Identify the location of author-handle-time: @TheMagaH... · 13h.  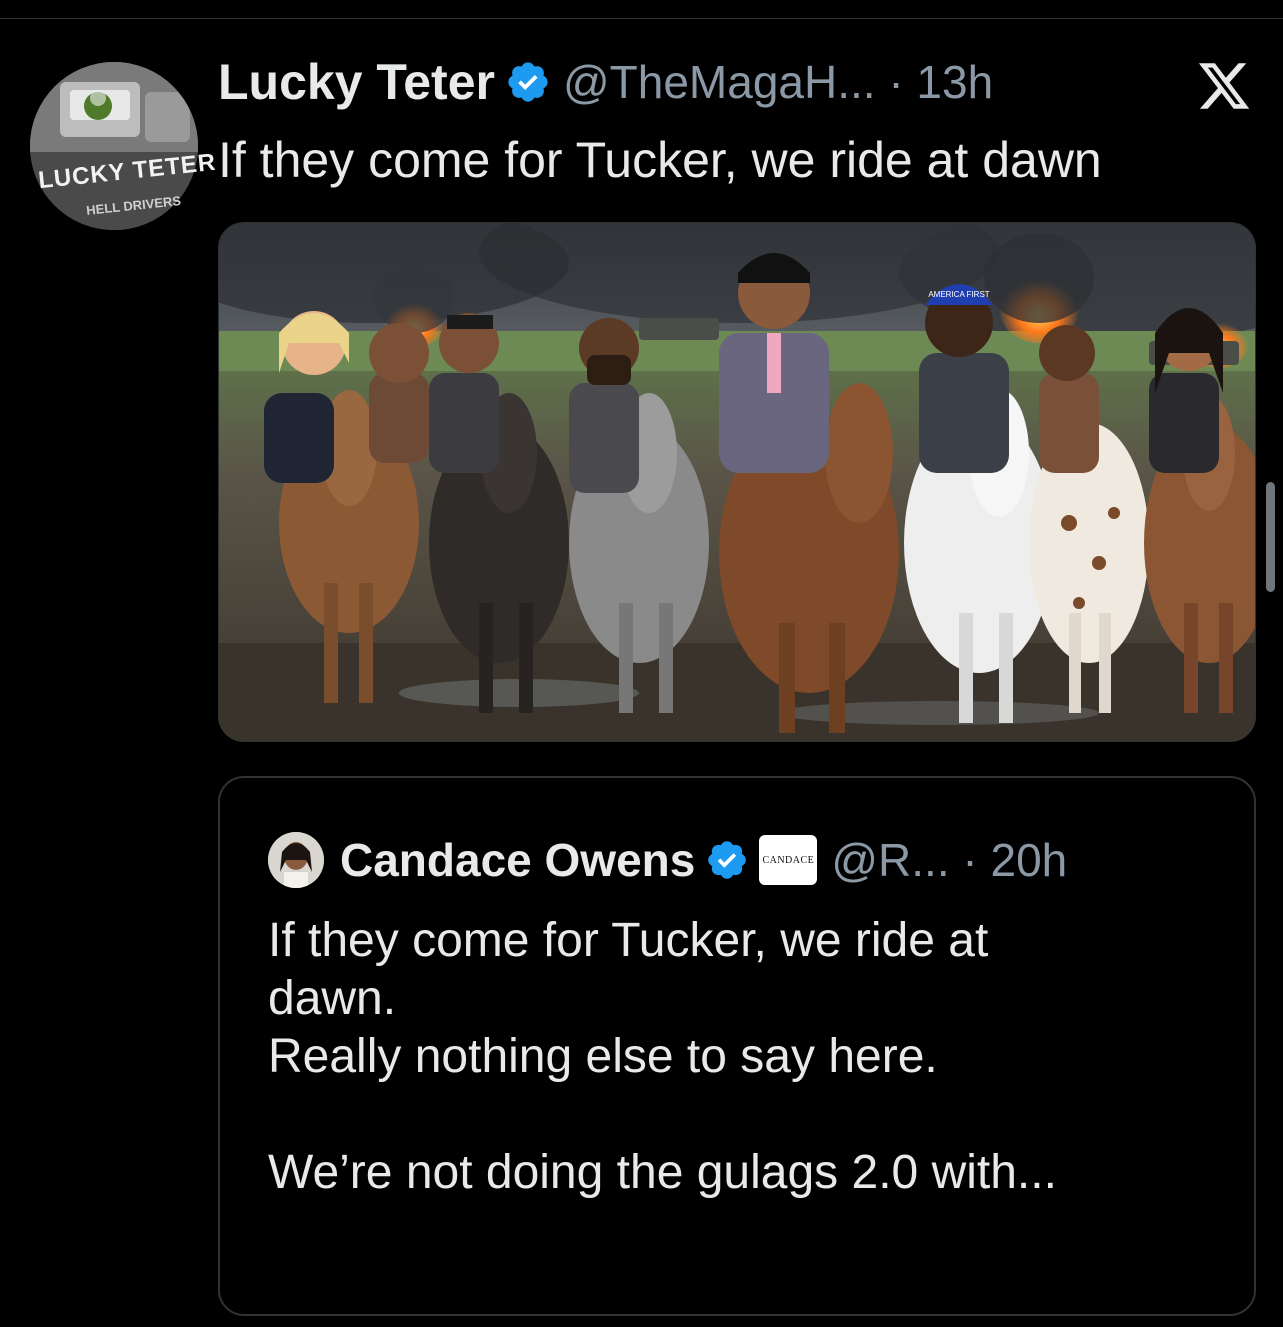
(778, 82).